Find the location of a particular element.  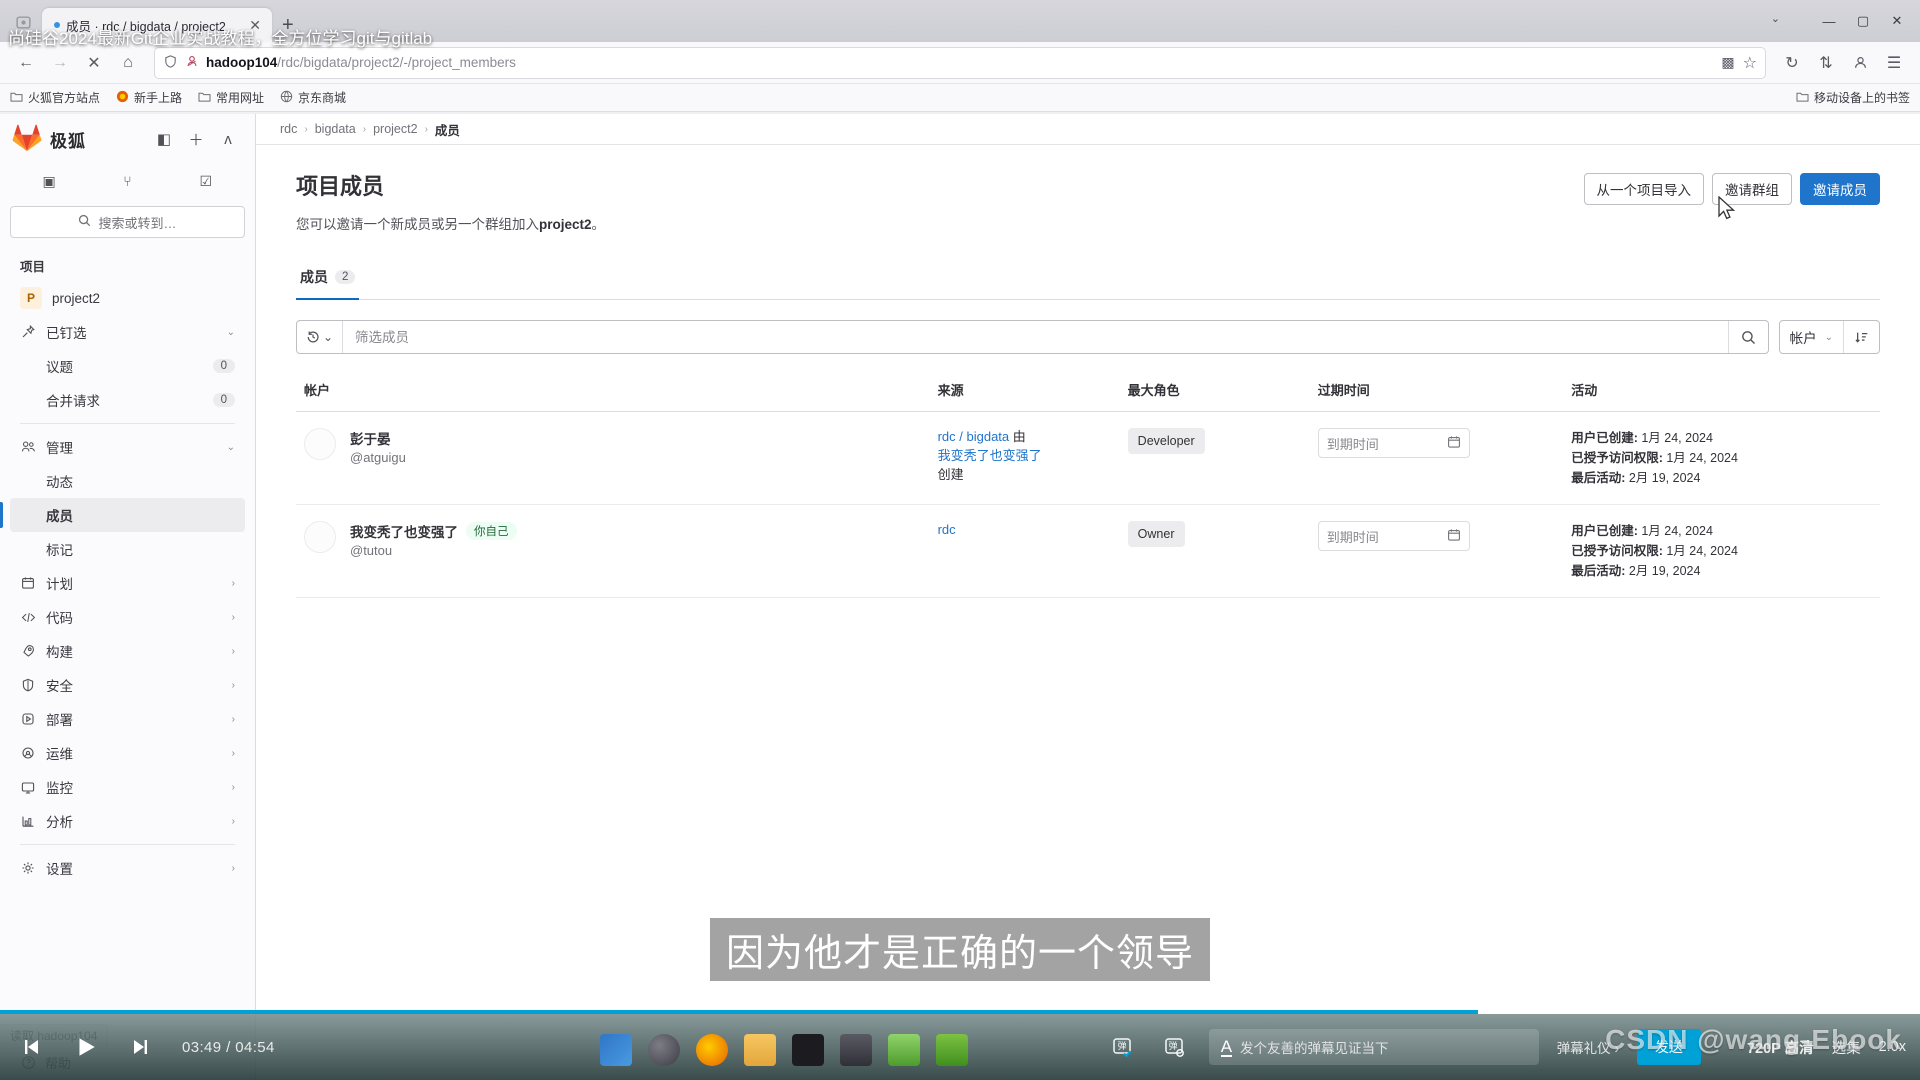

taskbar-browser-icon is located at coordinates (664, 1050).